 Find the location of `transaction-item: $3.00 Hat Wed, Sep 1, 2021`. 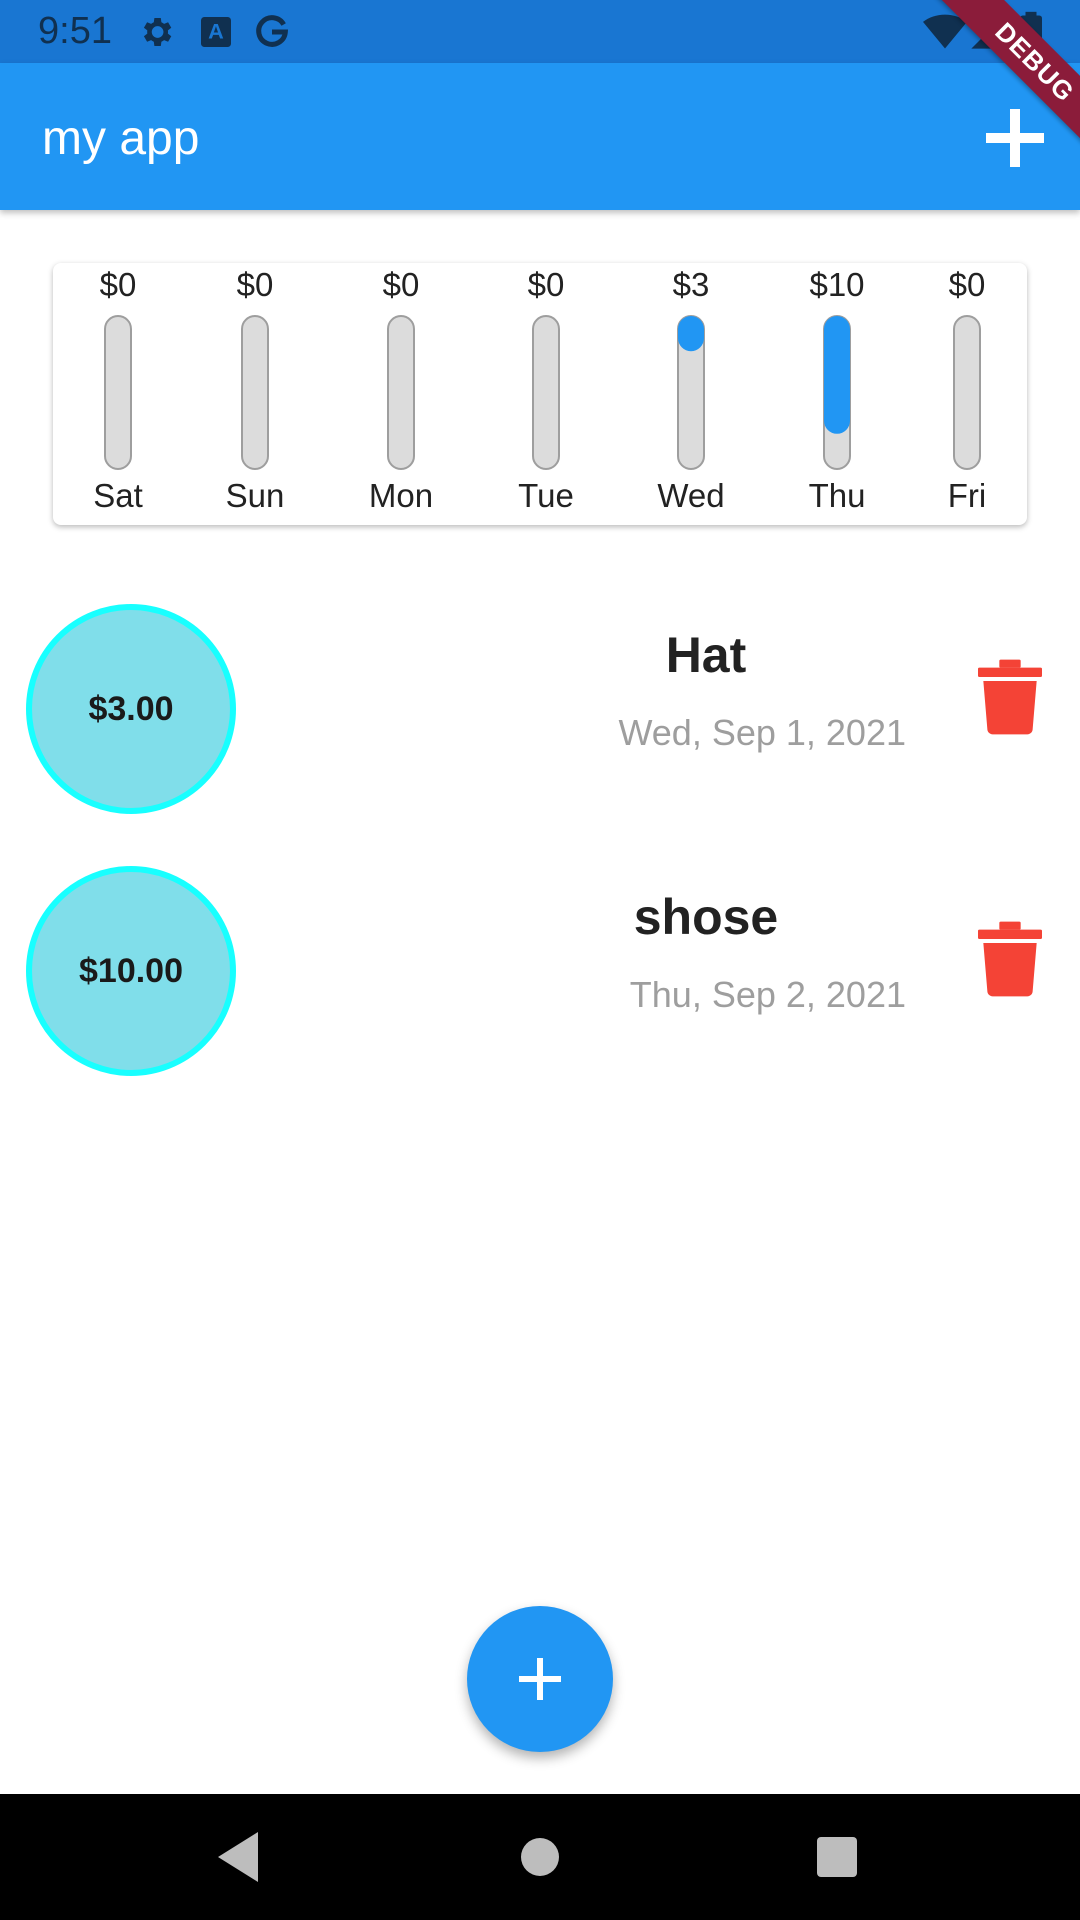

transaction-item: $3.00 Hat Wed, Sep 1, 2021 is located at coordinates (540, 714).